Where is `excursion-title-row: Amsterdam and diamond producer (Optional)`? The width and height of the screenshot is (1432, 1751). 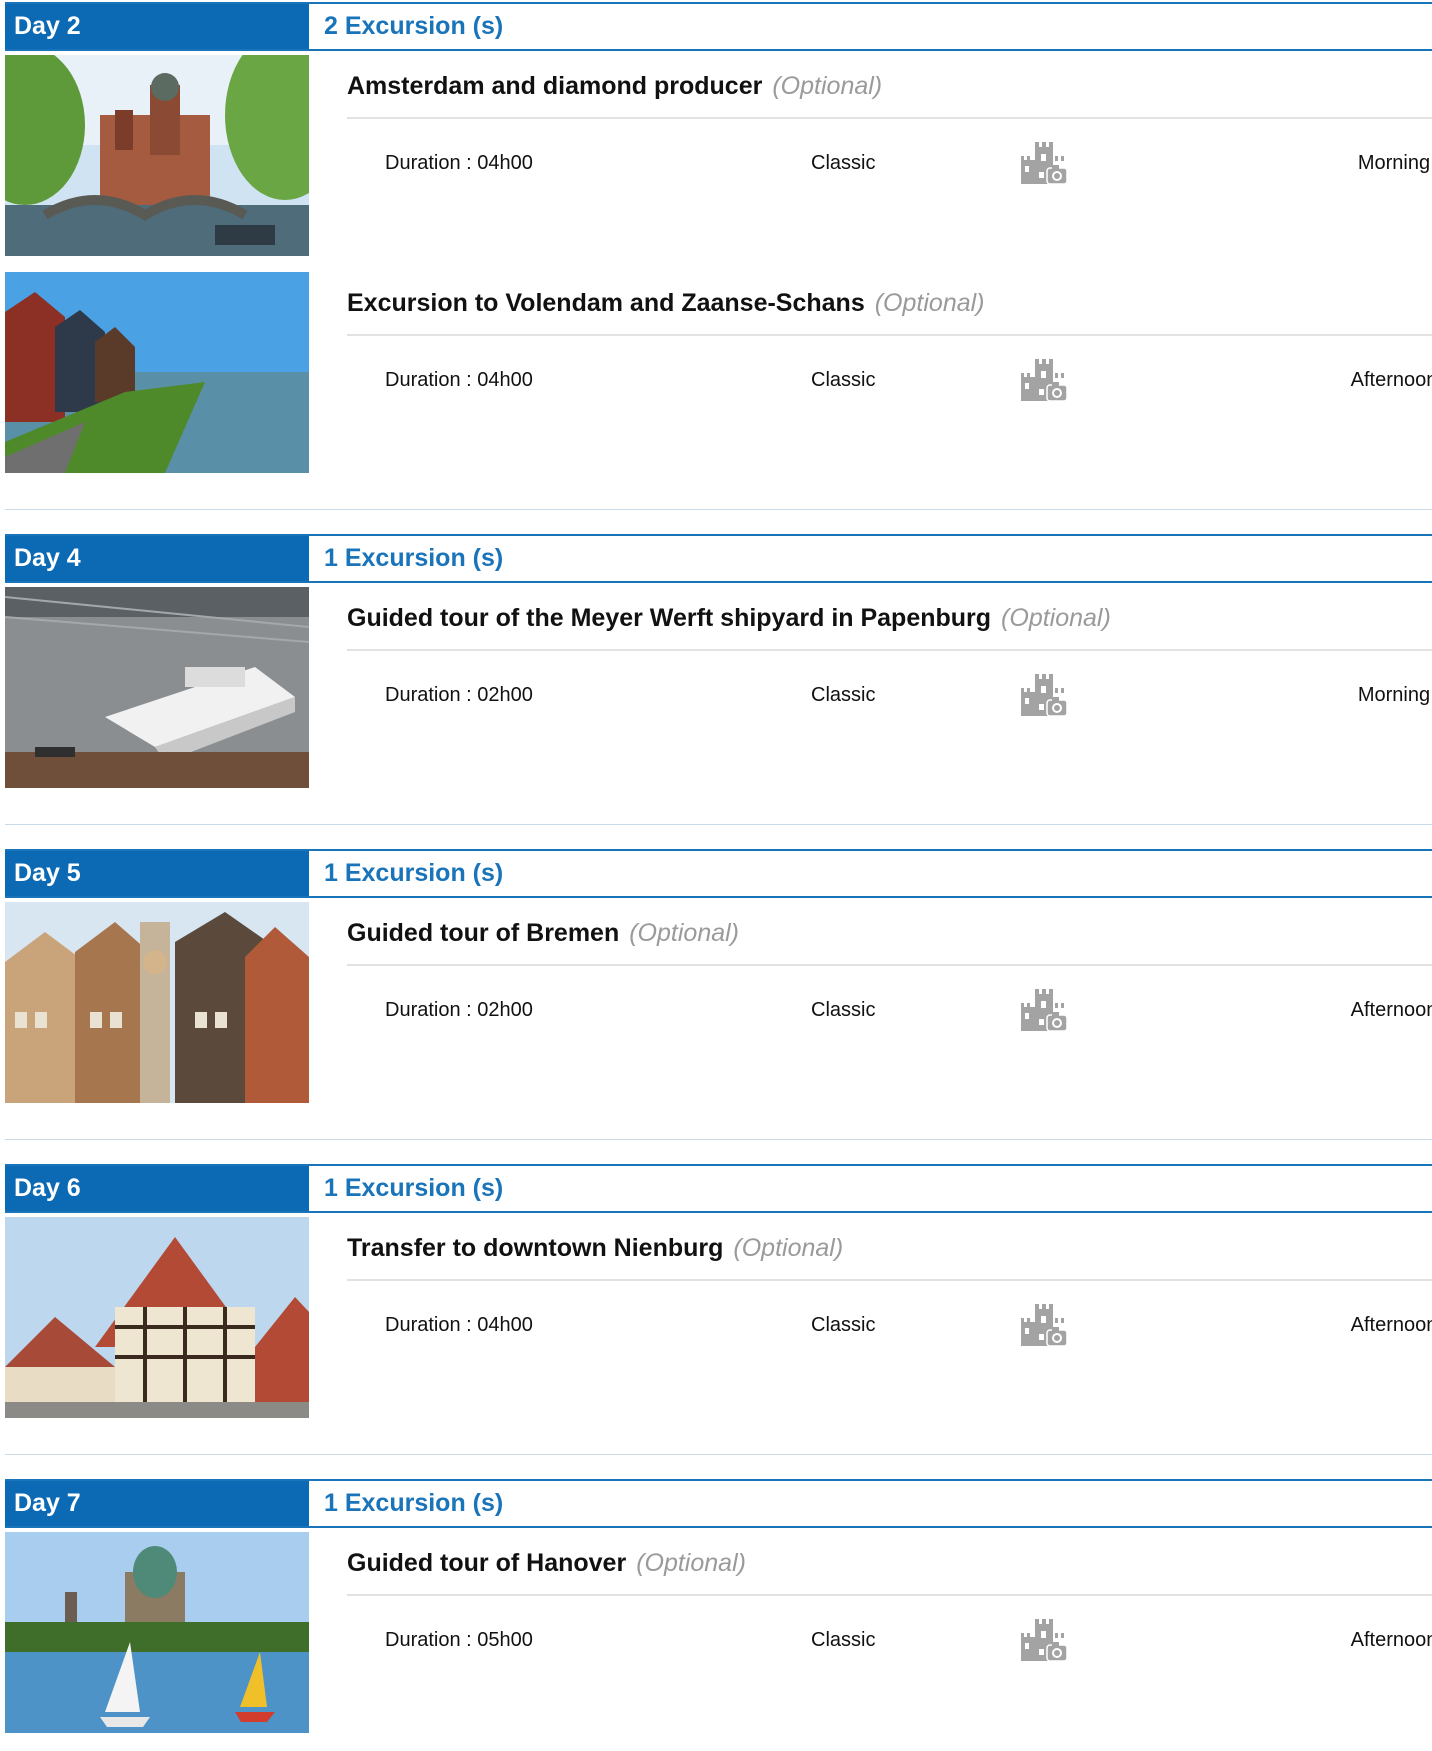 excursion-title-row: Amsterdam and diamond producer (Optional) is located at coordinates (889, 87).